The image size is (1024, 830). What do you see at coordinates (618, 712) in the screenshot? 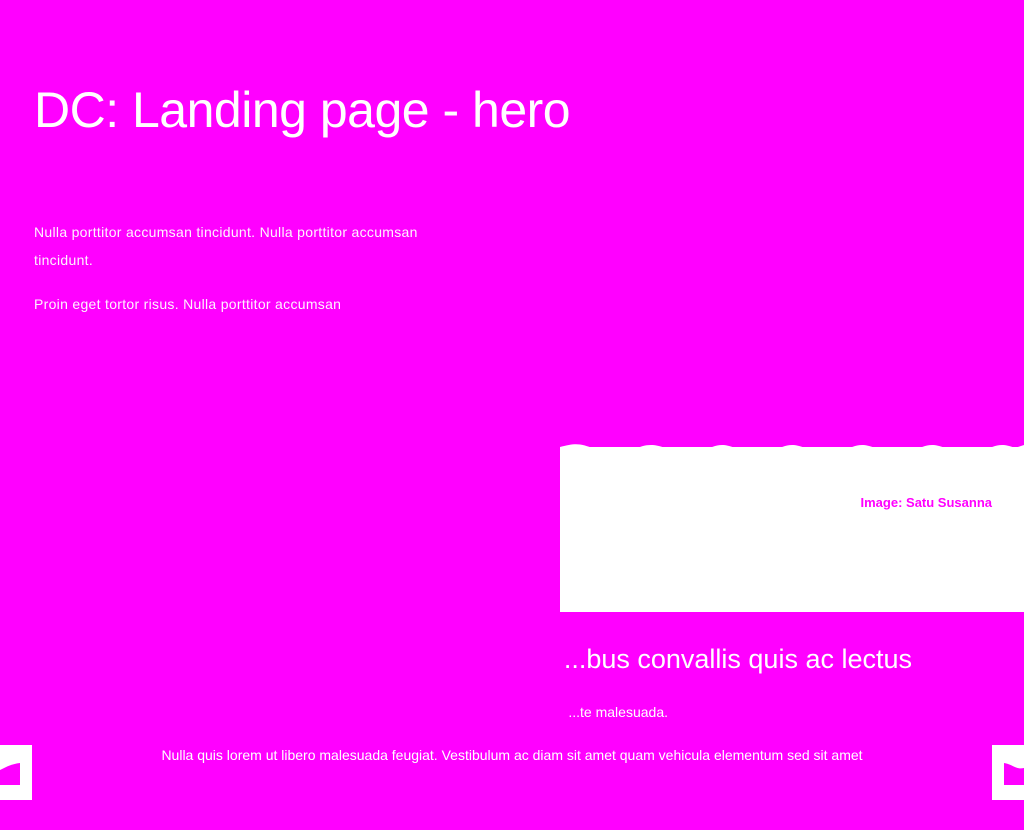
I see `section-subtitle: ...te malesuada.` at bounding box center [618, 712].